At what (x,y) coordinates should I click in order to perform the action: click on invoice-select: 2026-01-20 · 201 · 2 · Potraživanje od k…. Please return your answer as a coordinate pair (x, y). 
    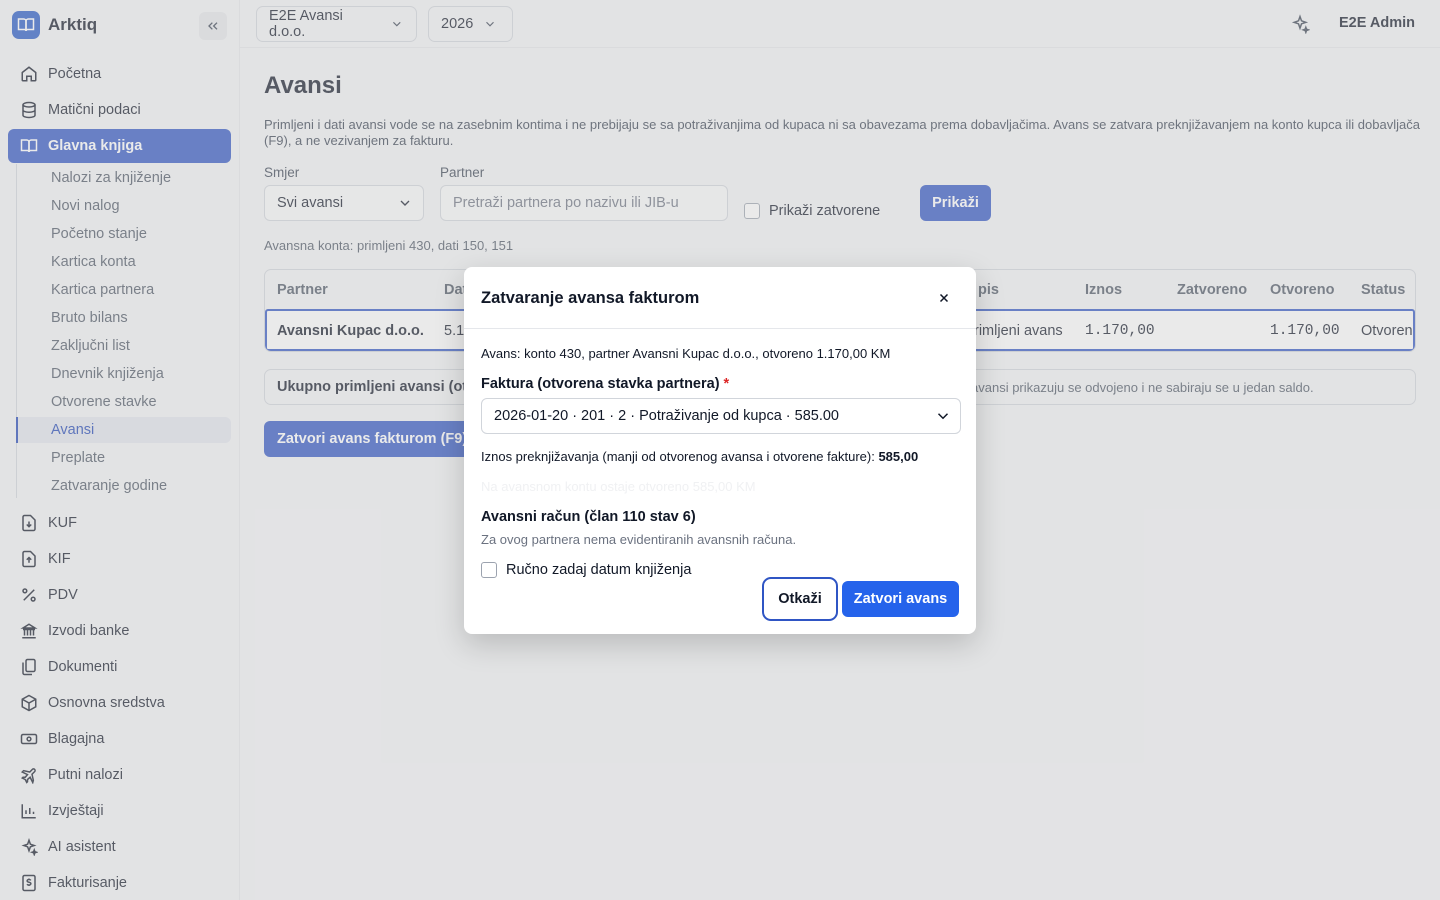
    Looking at the image, I should click on (721, 416).